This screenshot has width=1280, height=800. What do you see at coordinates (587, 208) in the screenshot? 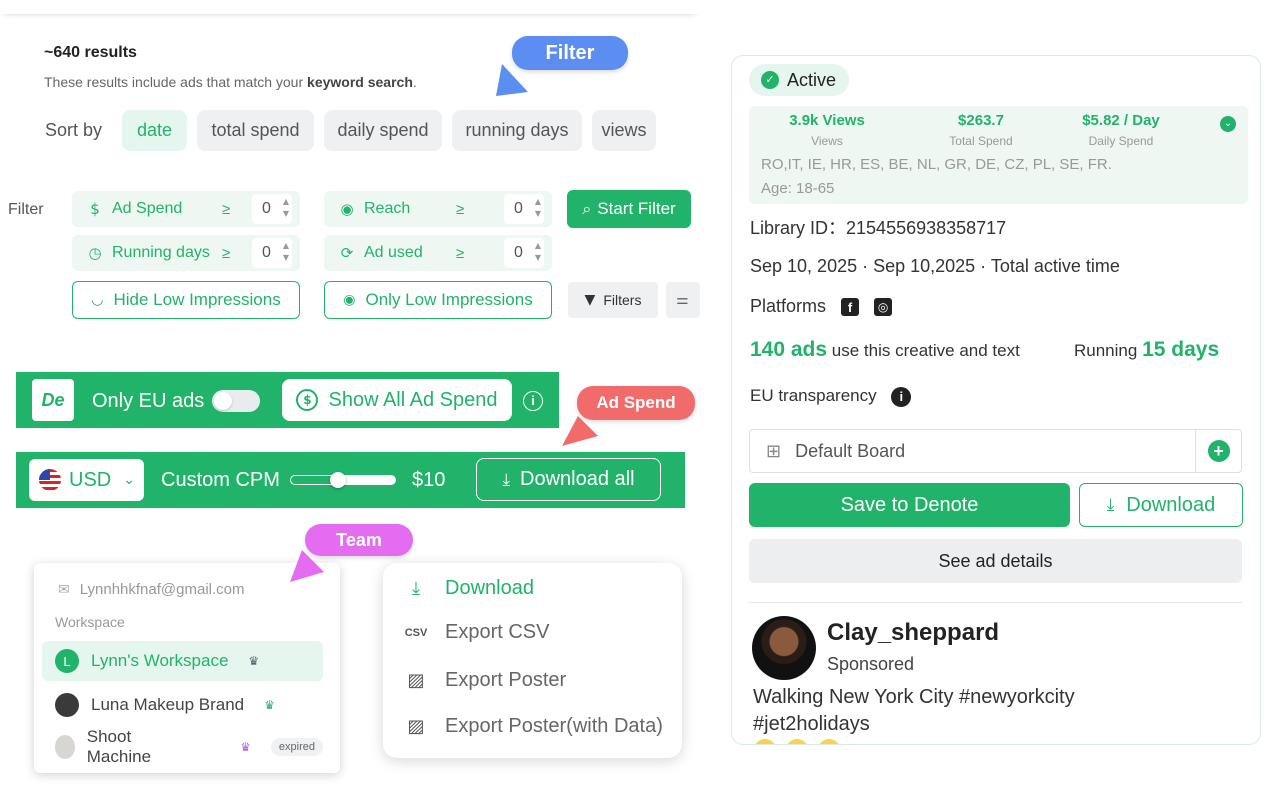
I see `search-icon: ⌕` at bounding box center [587, 208].